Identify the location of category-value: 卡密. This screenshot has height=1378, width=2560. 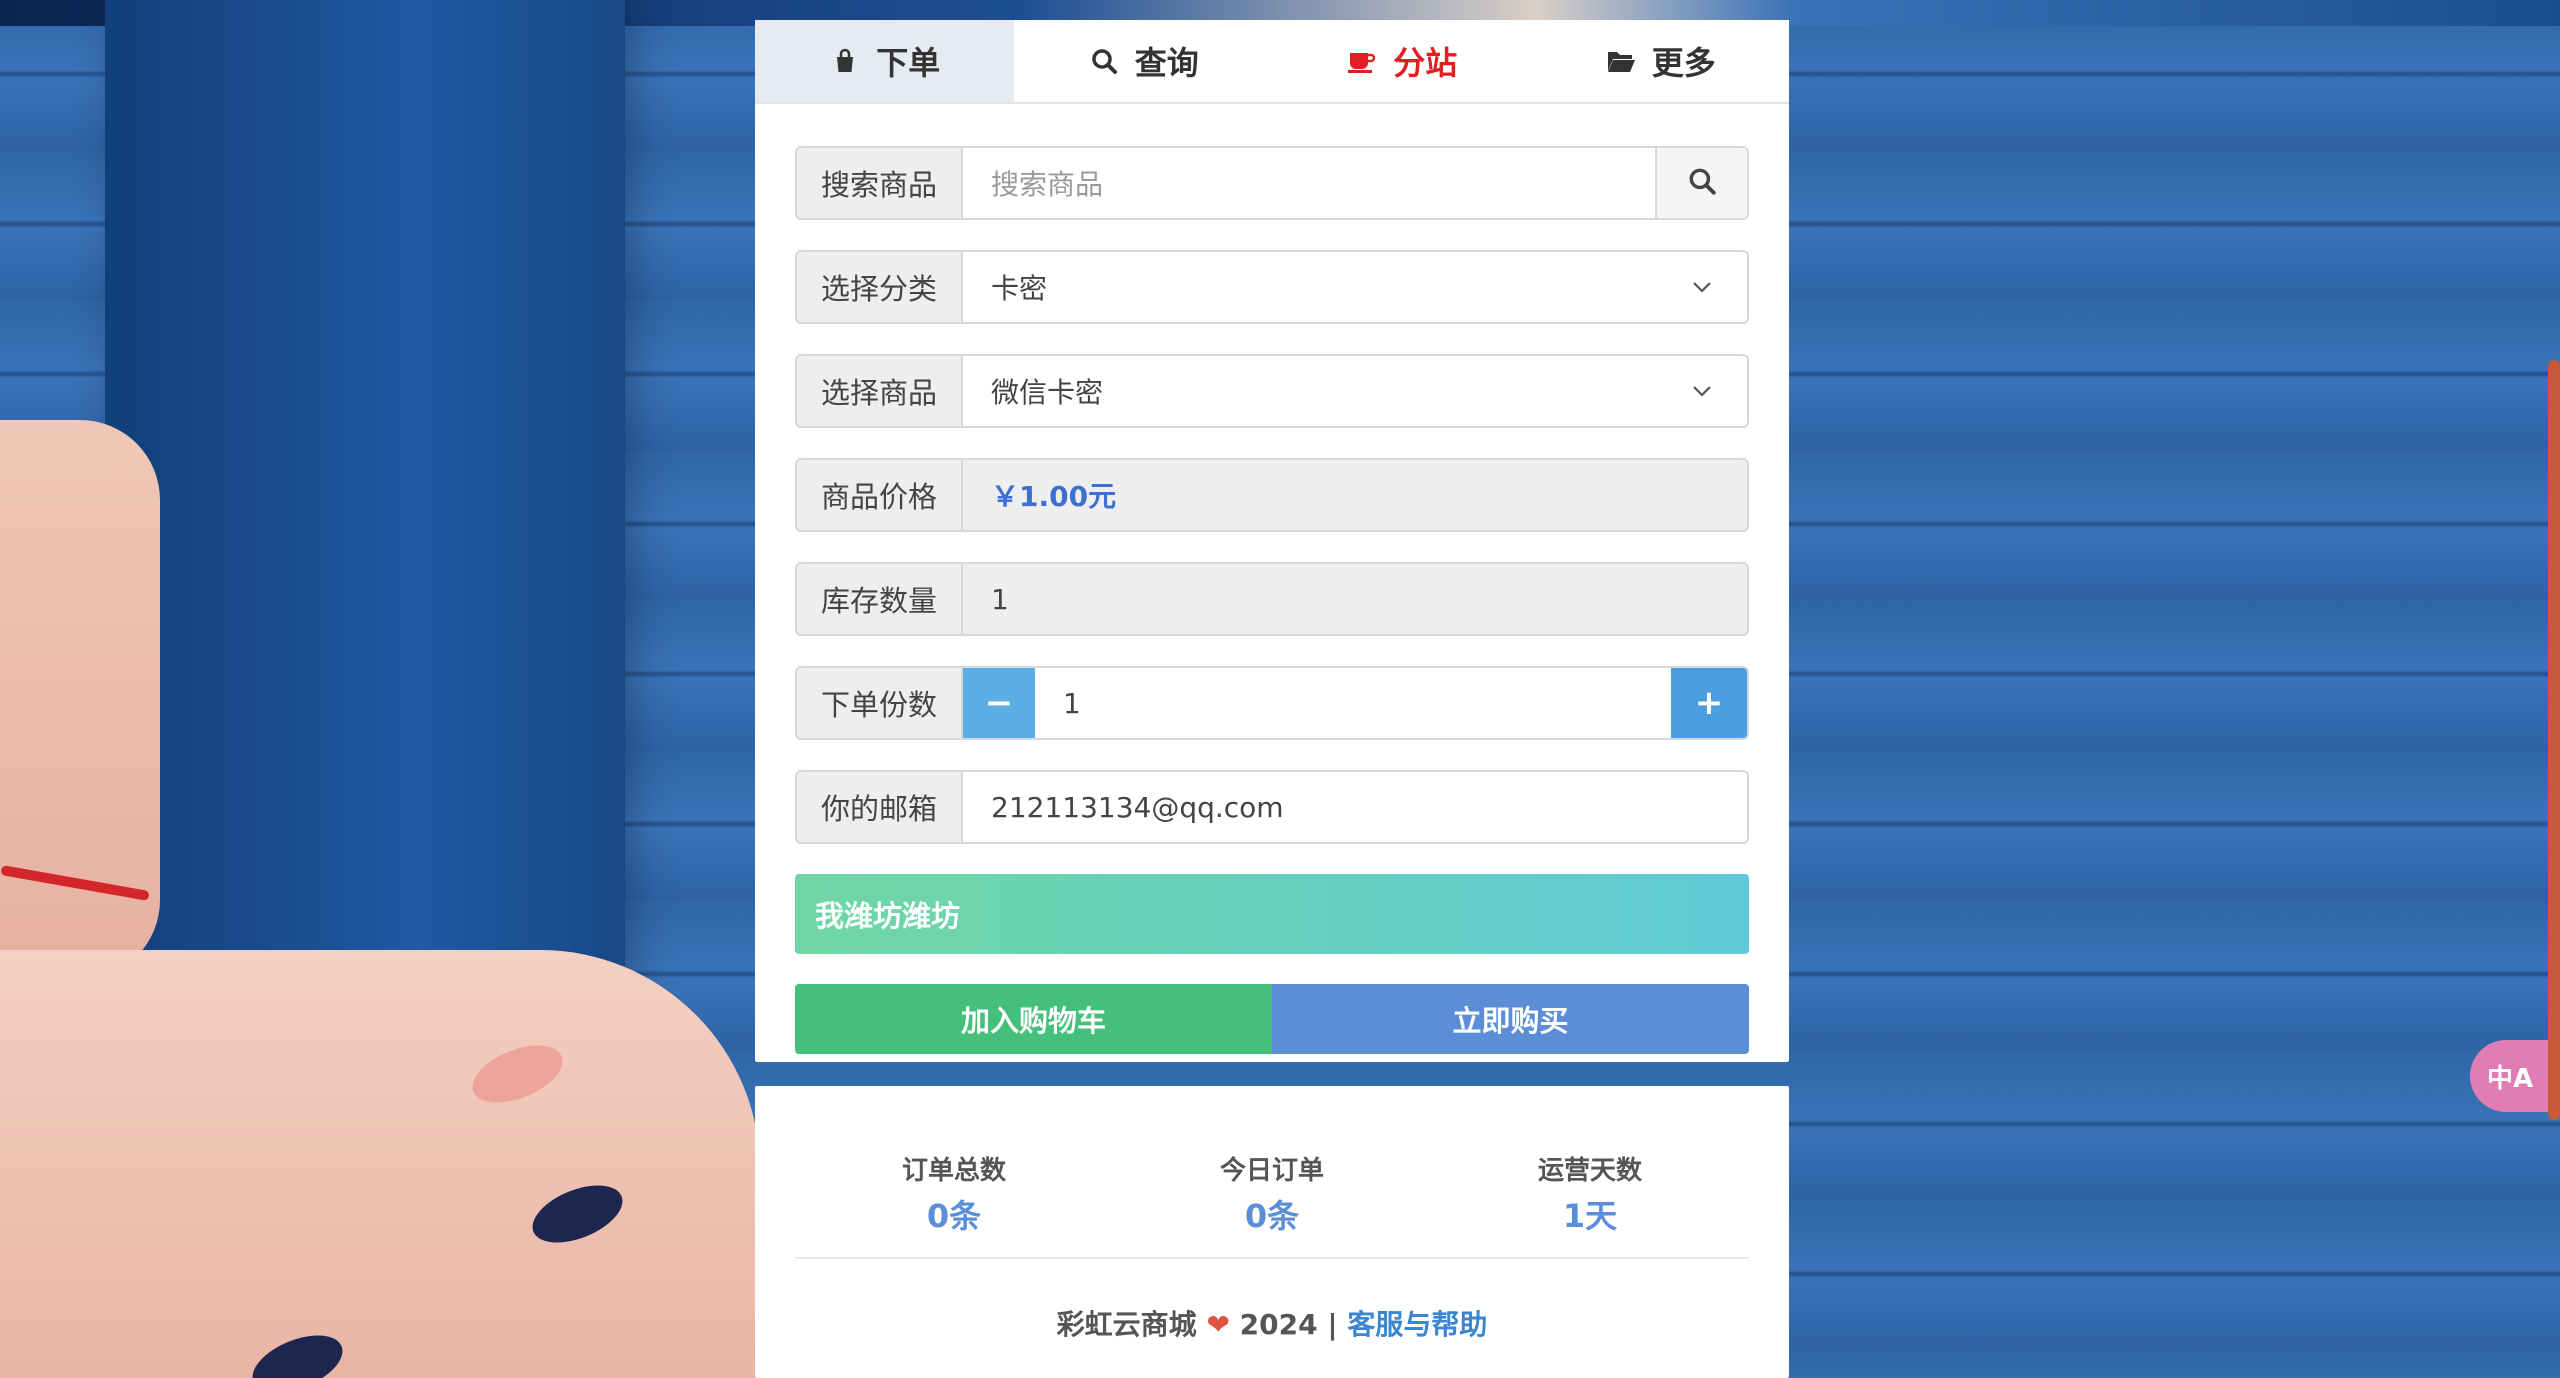
(1019, 288).